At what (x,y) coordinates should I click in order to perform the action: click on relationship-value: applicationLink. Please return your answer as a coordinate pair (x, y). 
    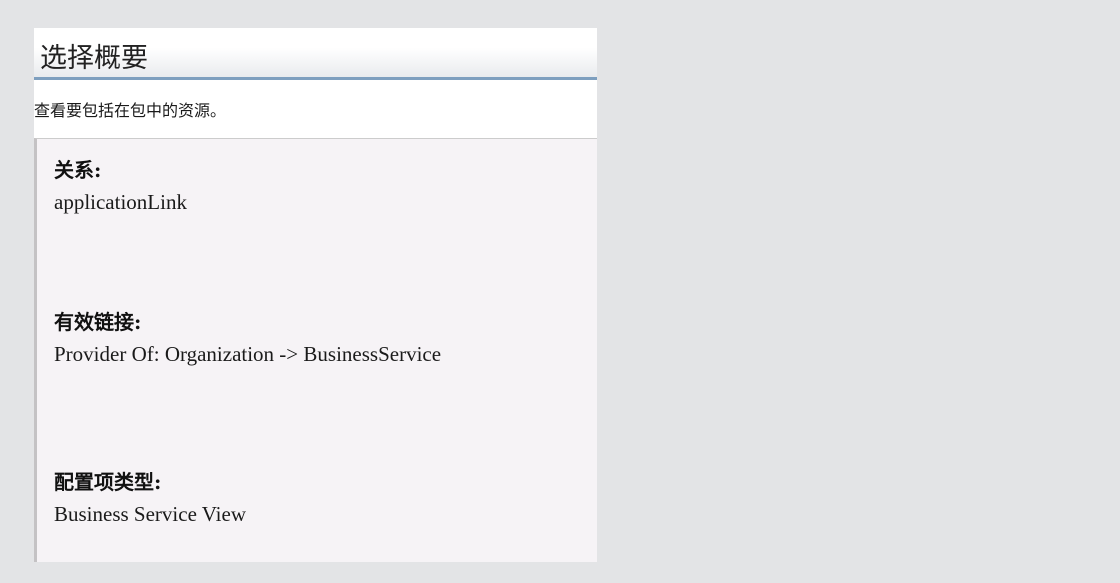
    Looking at the image, I should click on (120, 202).